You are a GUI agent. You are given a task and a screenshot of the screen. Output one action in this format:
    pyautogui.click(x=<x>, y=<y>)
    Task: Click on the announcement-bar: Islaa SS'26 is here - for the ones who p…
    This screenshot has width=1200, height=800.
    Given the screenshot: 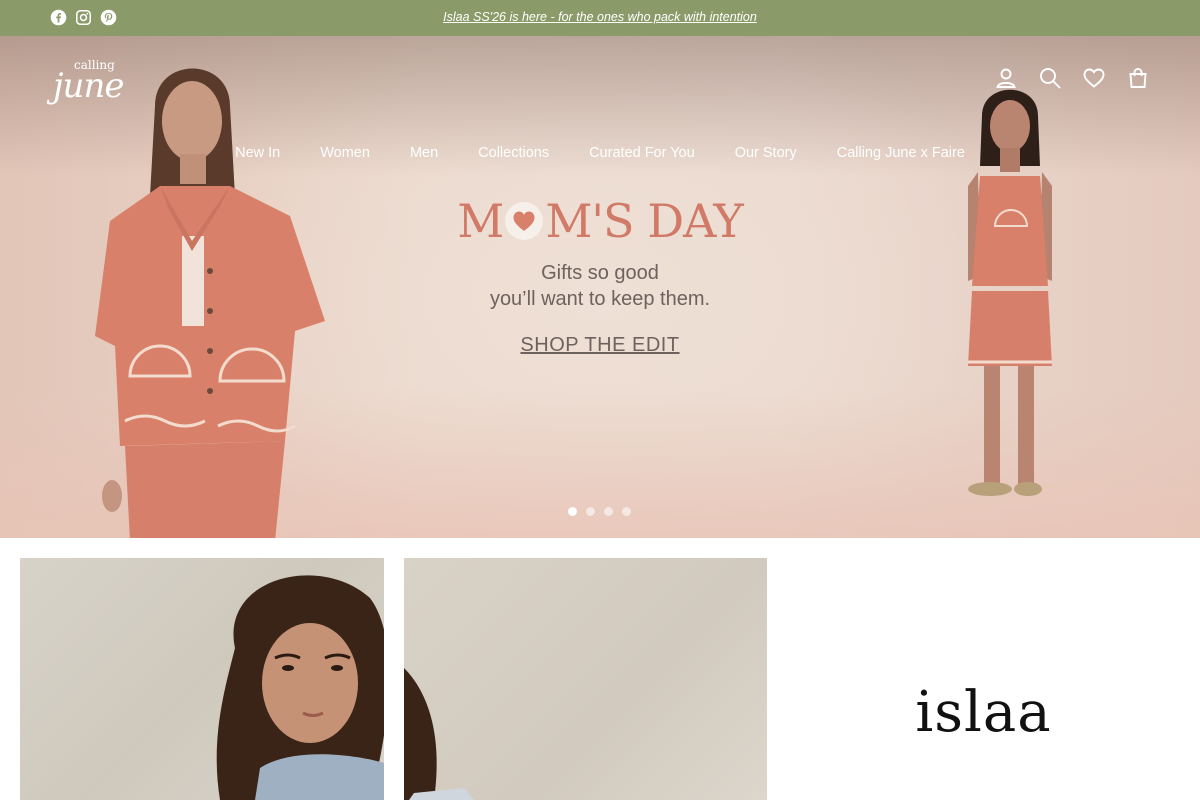 What is the action you would take?
    pyautogui.click(x=600, y=18)
    